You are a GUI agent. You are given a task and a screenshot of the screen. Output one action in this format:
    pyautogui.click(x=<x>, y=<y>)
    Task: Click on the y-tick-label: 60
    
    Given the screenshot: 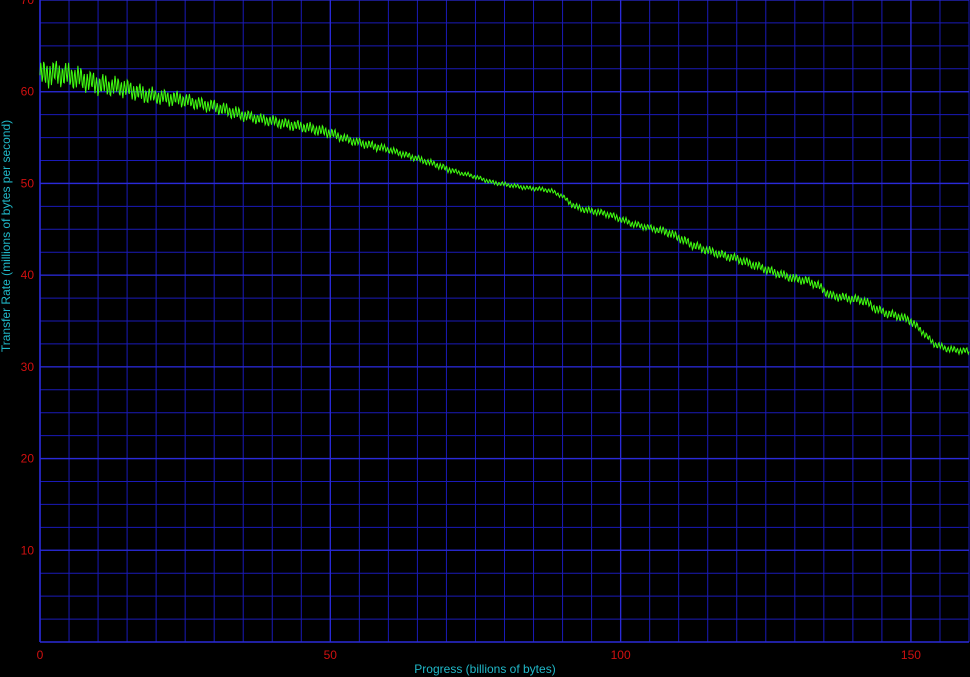 What is the action you would take?
    pyautogui.click(x=28, y=92)
    